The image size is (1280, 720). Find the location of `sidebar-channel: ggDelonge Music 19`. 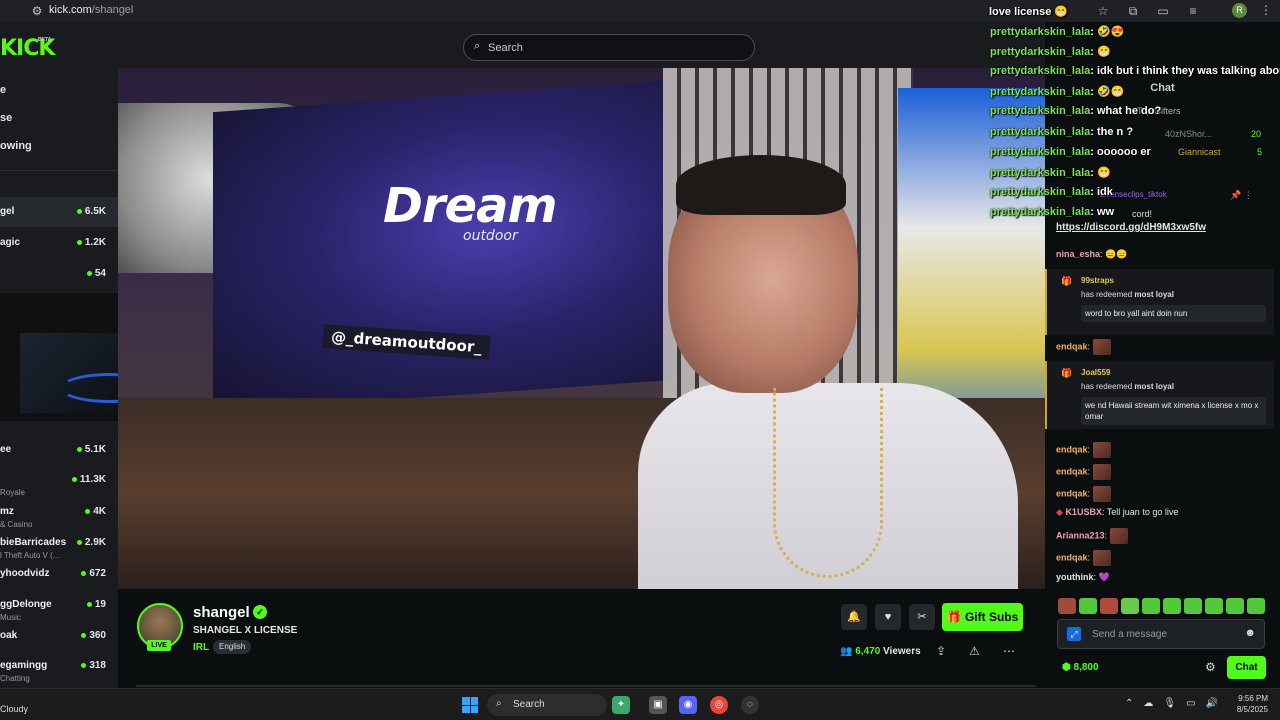

sidebar-channel: ggDelonge Music 19 is located at coordinates (59, 613).